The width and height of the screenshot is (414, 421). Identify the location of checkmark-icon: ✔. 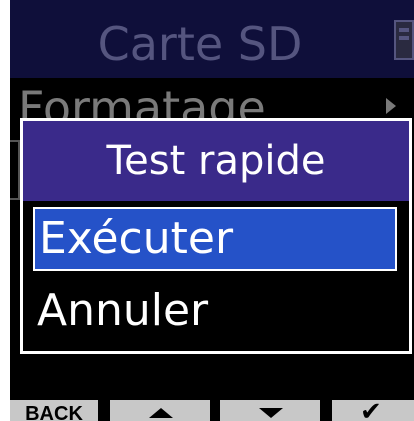
(371, 410).